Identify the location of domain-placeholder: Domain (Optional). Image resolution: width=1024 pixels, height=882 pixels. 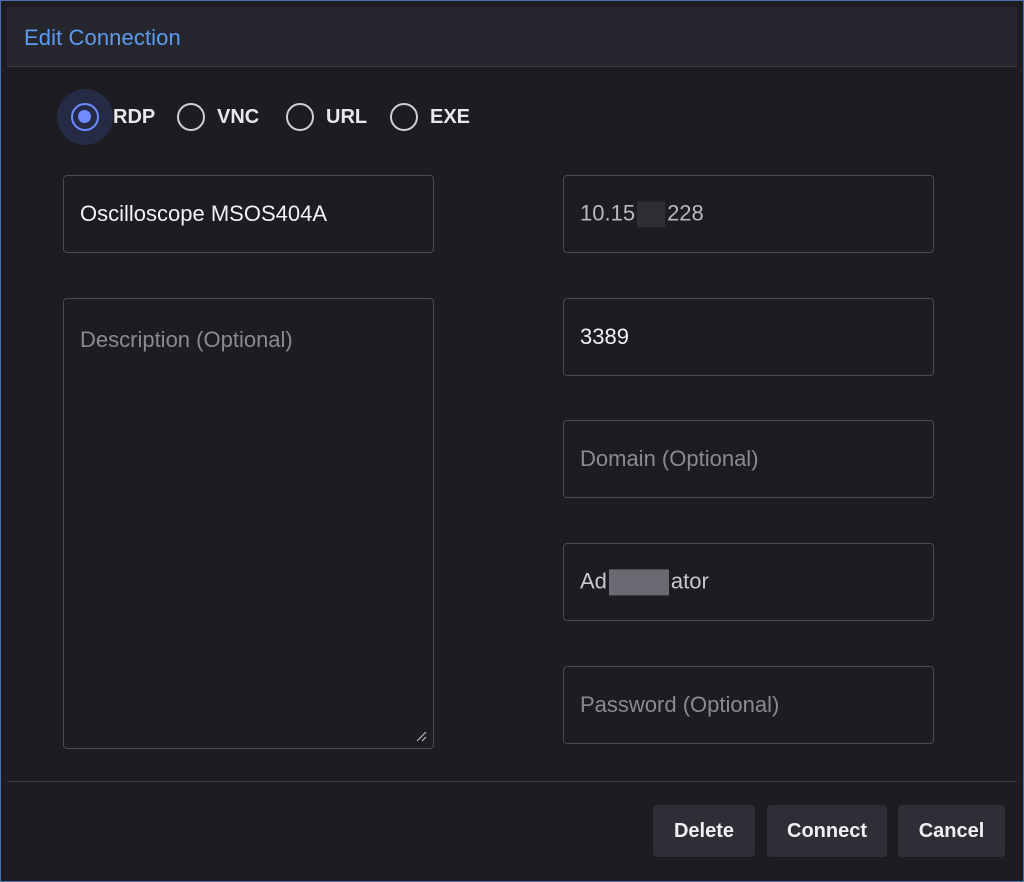
(669, 458).